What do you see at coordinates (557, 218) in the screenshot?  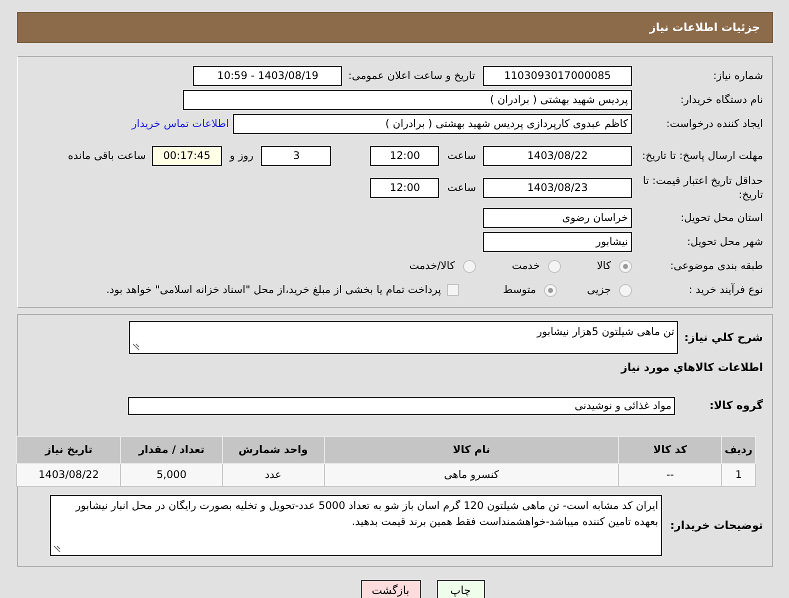 I see `province-field: خراسان رضوی` at bounding box center [557, 218].